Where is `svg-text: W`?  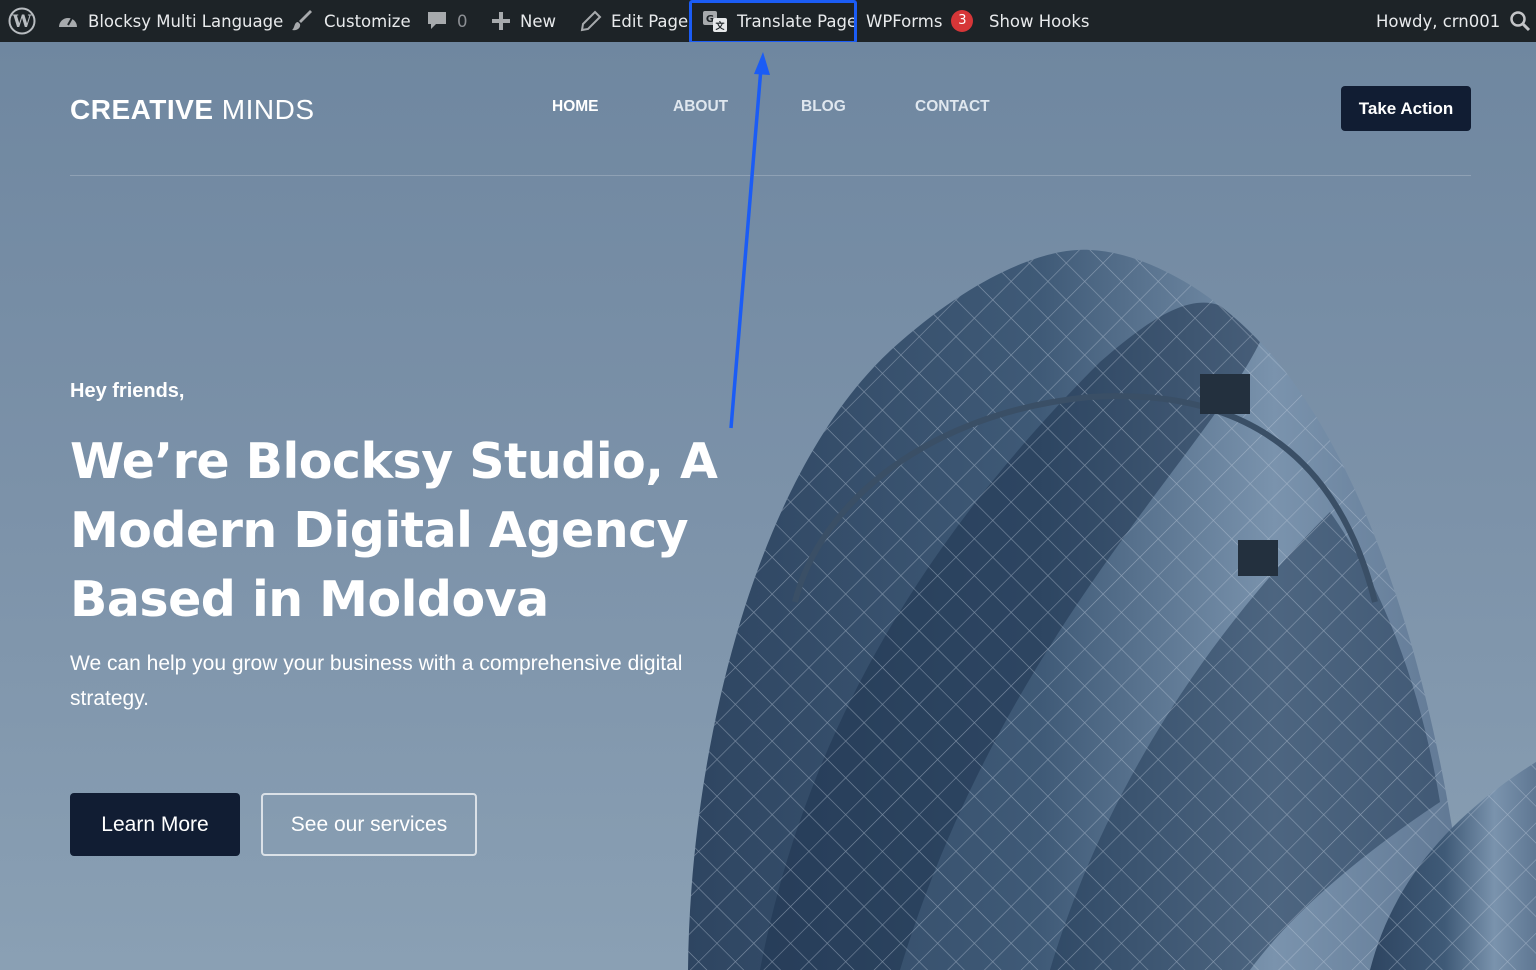 svg-text: W is located at coordinates (21, 22).